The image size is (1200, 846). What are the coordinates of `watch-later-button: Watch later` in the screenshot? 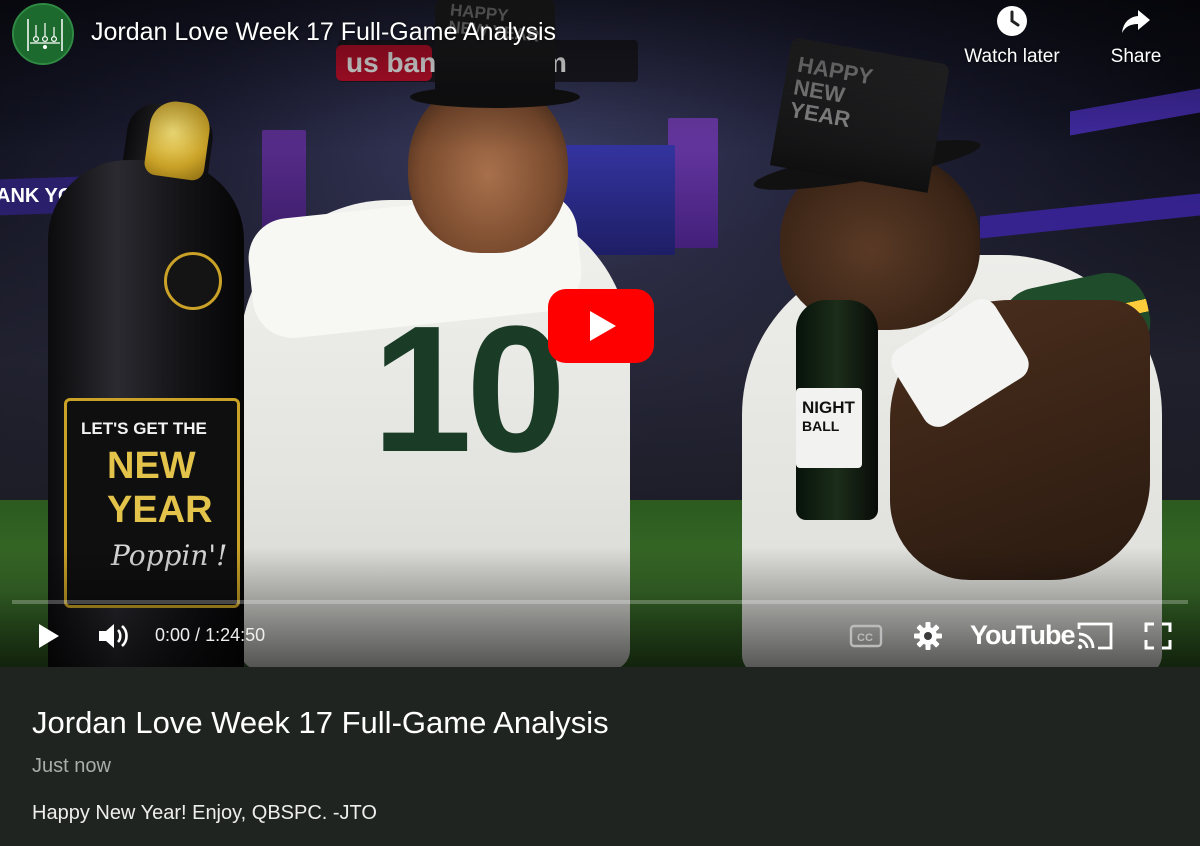 It's located at (1012, 44).